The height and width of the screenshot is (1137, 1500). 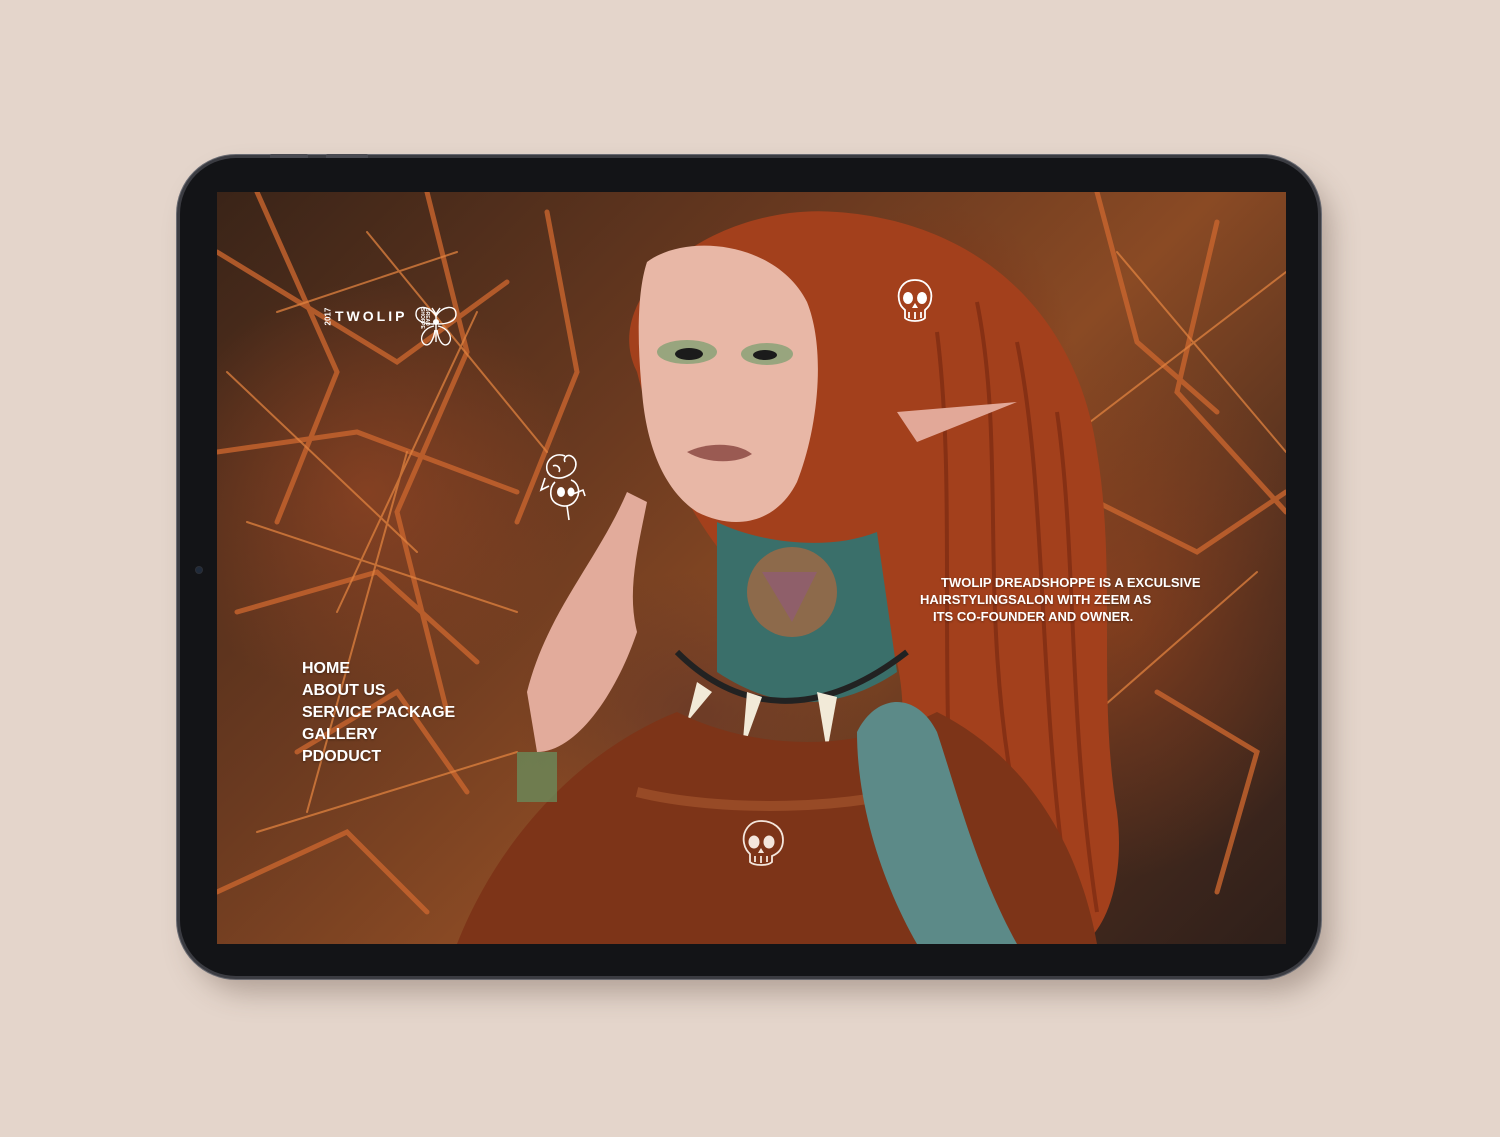 I want to click on intro-line: HAIRSTYLINGSALON WITH ZEEM AS, so click(x=1036, y=599).